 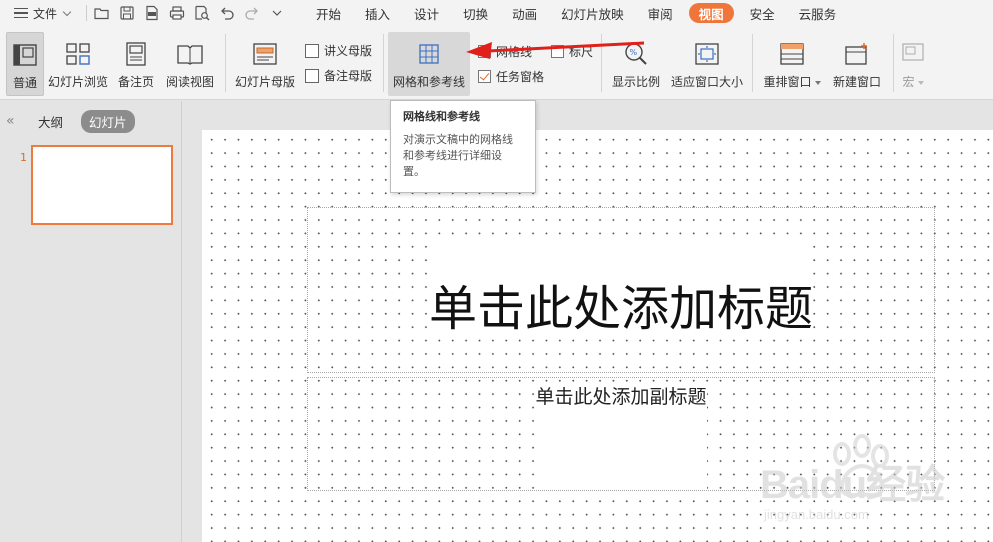 What do you see at coordinates (711, 13) in the screenshot?
I see `tab-view: 视图` at bounding box center [711, 13].